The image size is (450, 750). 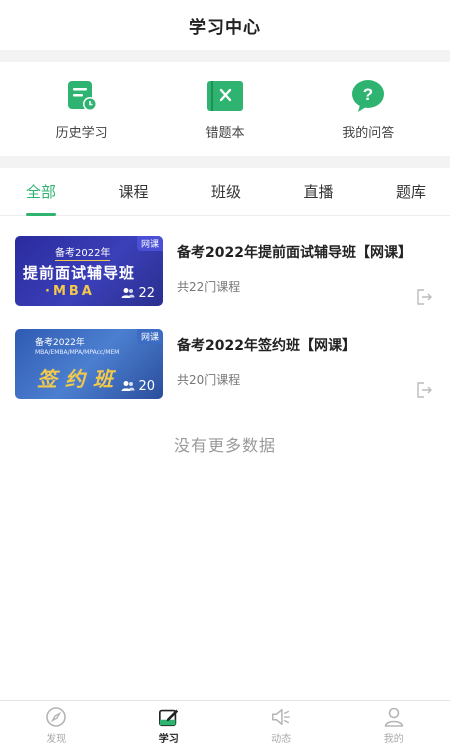 I want to click on compass-icon, so click(x=56, y=717).